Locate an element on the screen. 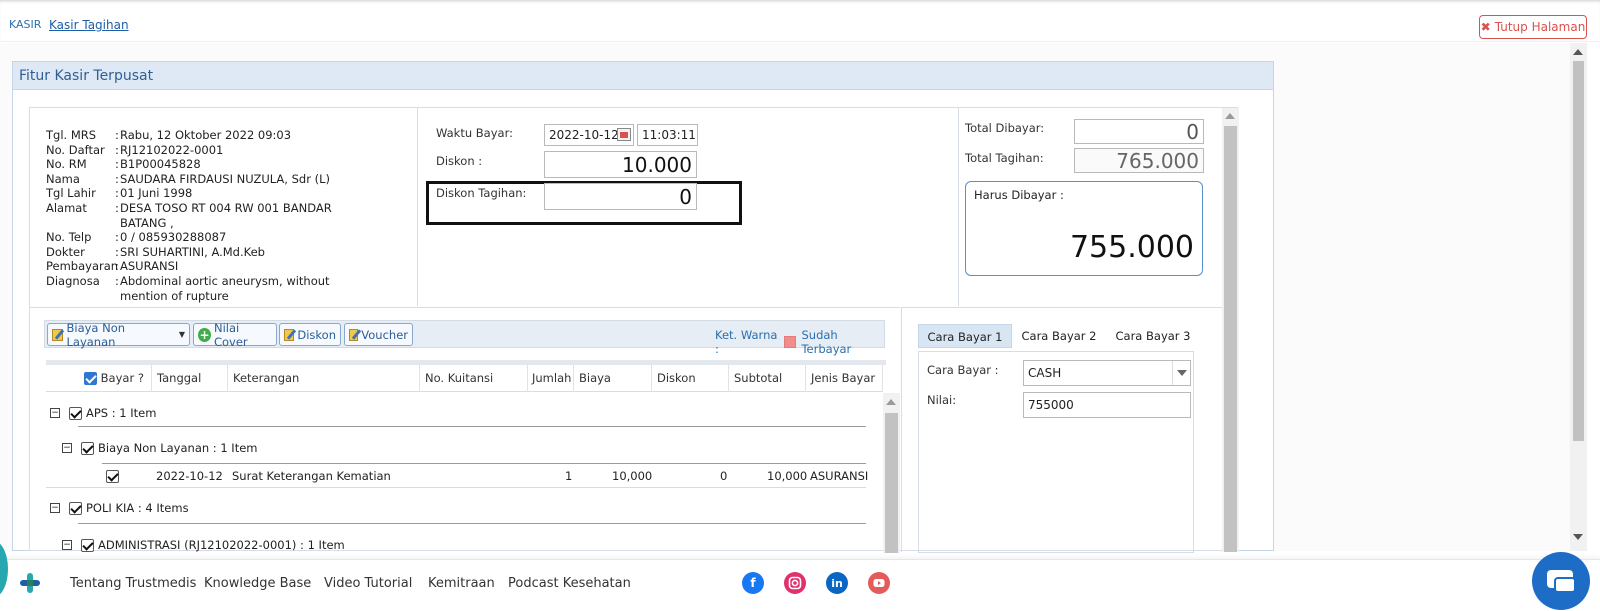 The height and width of the screenshot is (611, 1600). calendar-icon is located at coordinates (624, 134).